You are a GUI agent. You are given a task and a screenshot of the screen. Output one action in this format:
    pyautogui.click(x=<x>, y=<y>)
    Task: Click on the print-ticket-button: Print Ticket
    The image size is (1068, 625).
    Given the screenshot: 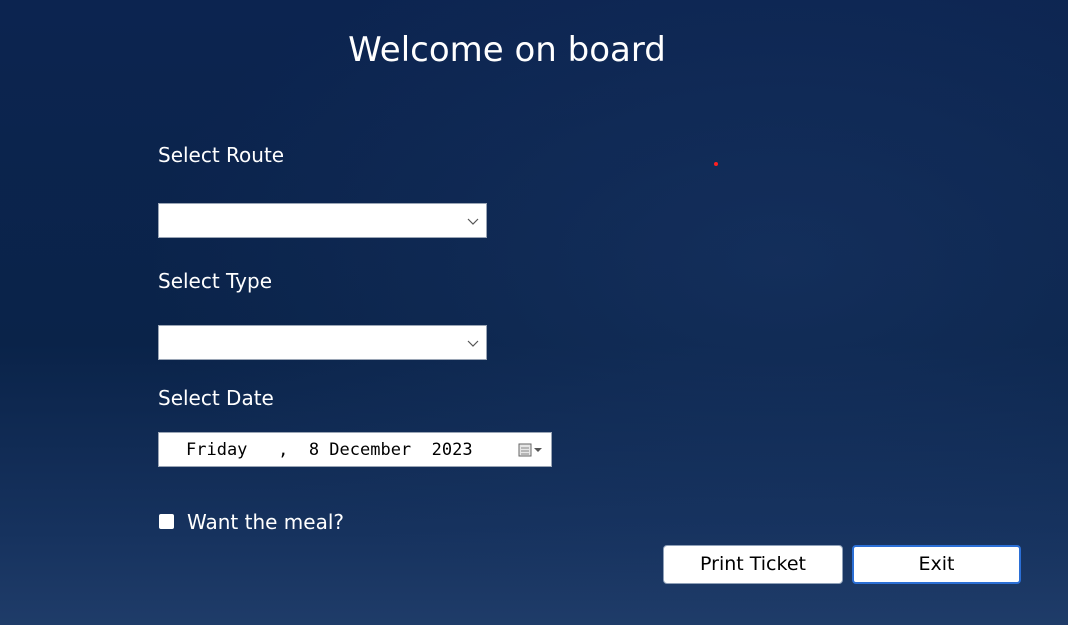 What is the action you would take?
    pyautogui.click(x=753, y=564)
    